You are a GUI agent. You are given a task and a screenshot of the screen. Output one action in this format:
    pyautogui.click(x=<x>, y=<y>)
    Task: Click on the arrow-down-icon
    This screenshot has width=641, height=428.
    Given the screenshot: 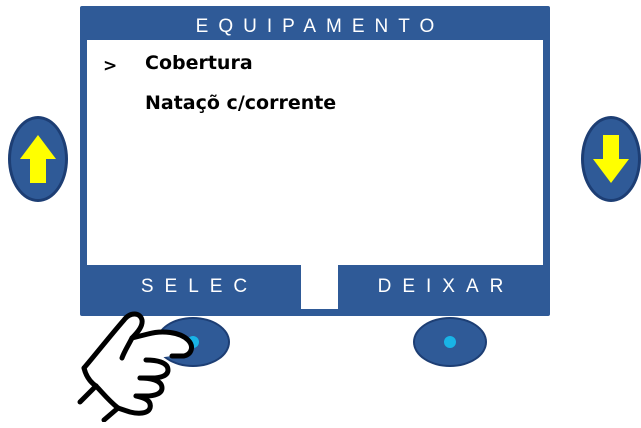 What is the action you would take?
    pyautogui.click(x=611, y=159)
    